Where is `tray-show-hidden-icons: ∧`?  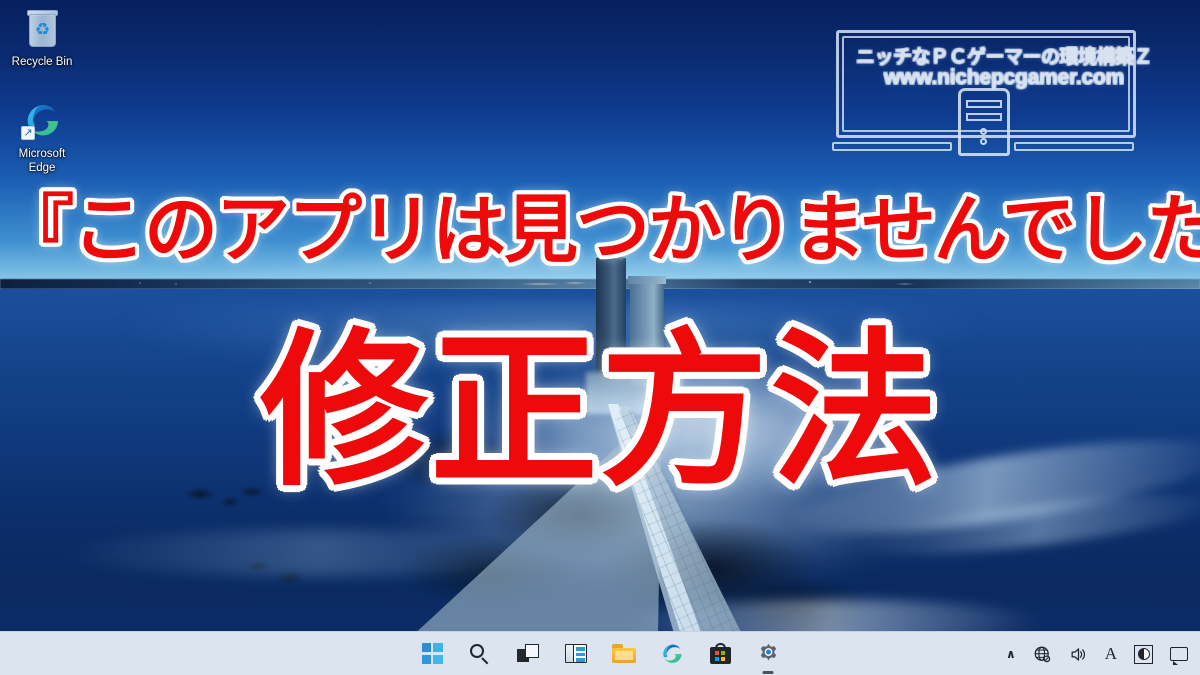
tray-show-hidden-icons: ∧ is located at coordinates (1011, 654).